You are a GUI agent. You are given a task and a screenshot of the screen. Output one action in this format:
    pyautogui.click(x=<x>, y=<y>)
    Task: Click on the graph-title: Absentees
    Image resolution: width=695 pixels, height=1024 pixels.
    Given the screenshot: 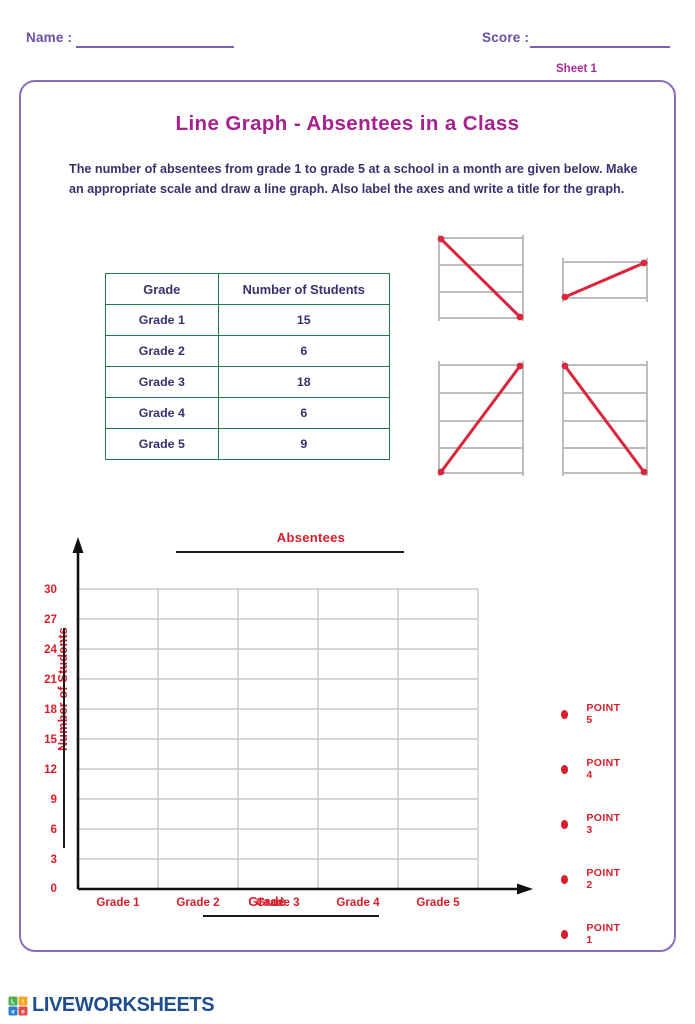 What is the action you would take?
    pyautogui.click(x=311, y=537)
    